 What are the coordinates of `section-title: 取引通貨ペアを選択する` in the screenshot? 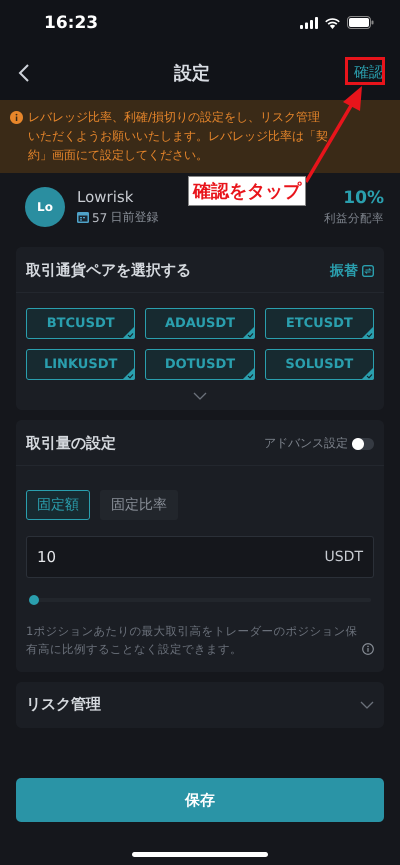 It's located at (108, 270).